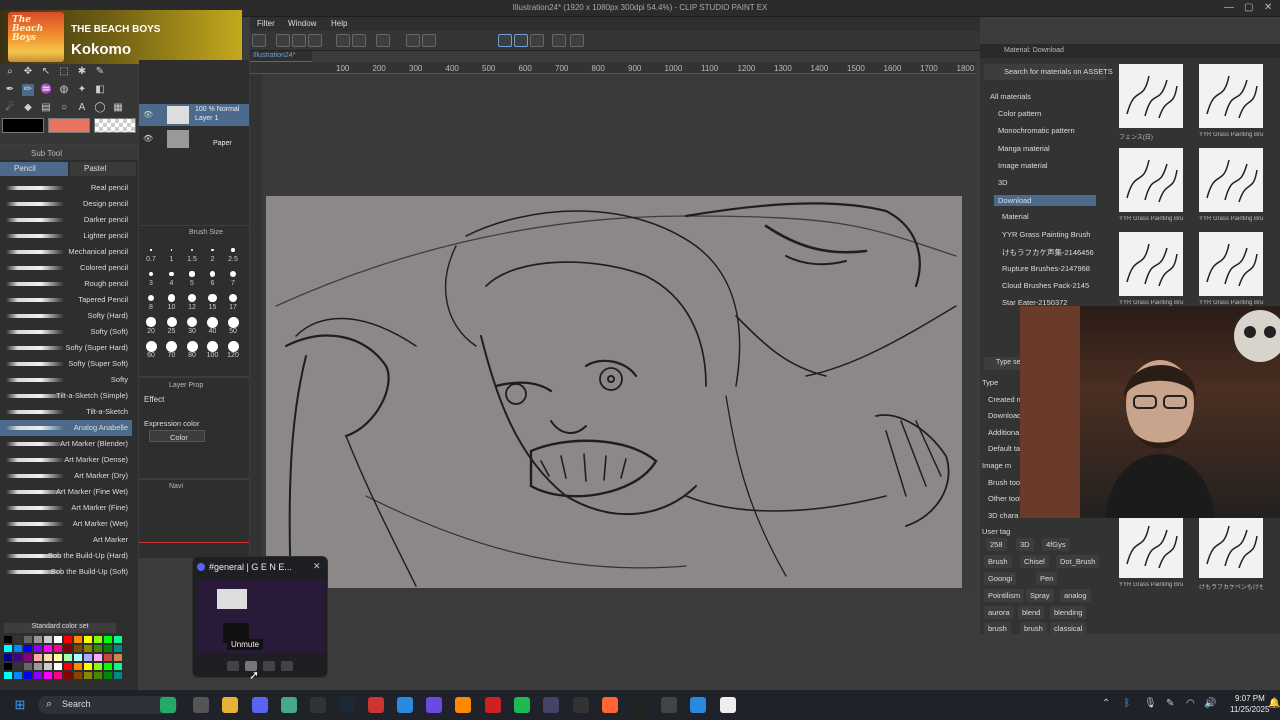 This screenshot has width=1280, height=720. What do you see at coordinates (1046, 234) in the screenshot?
I see `material-tree-item: YYR Grass Painting Brush` at bounding box center [1046, 234].